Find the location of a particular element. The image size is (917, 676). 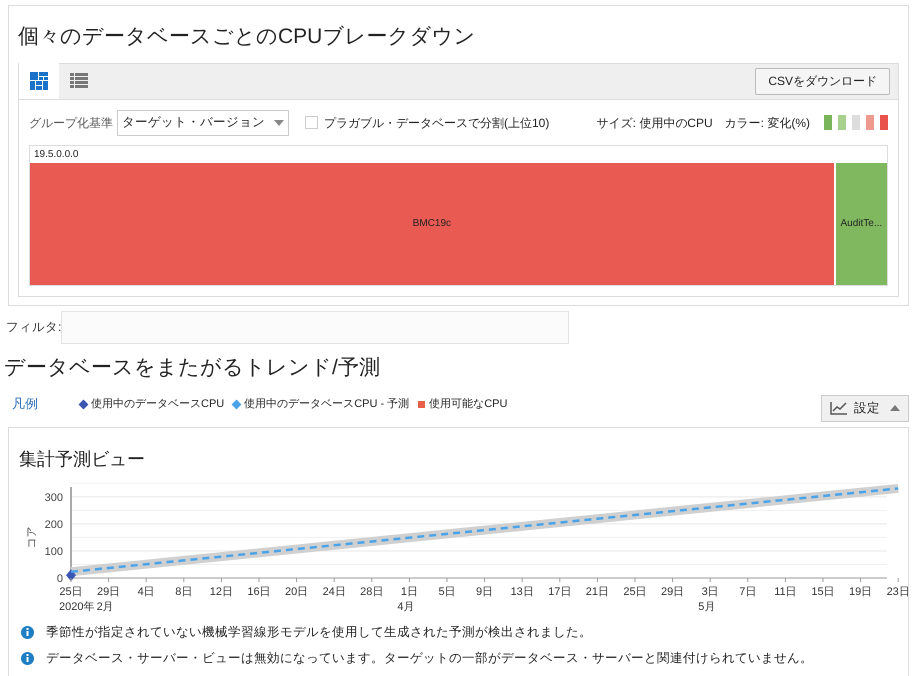

info-message: データベース・サーバー・ビューは無効になっています。ターゲットの一部がデータベース・サーバーと関連付けられていません。 is located at coordinates (429, 658).